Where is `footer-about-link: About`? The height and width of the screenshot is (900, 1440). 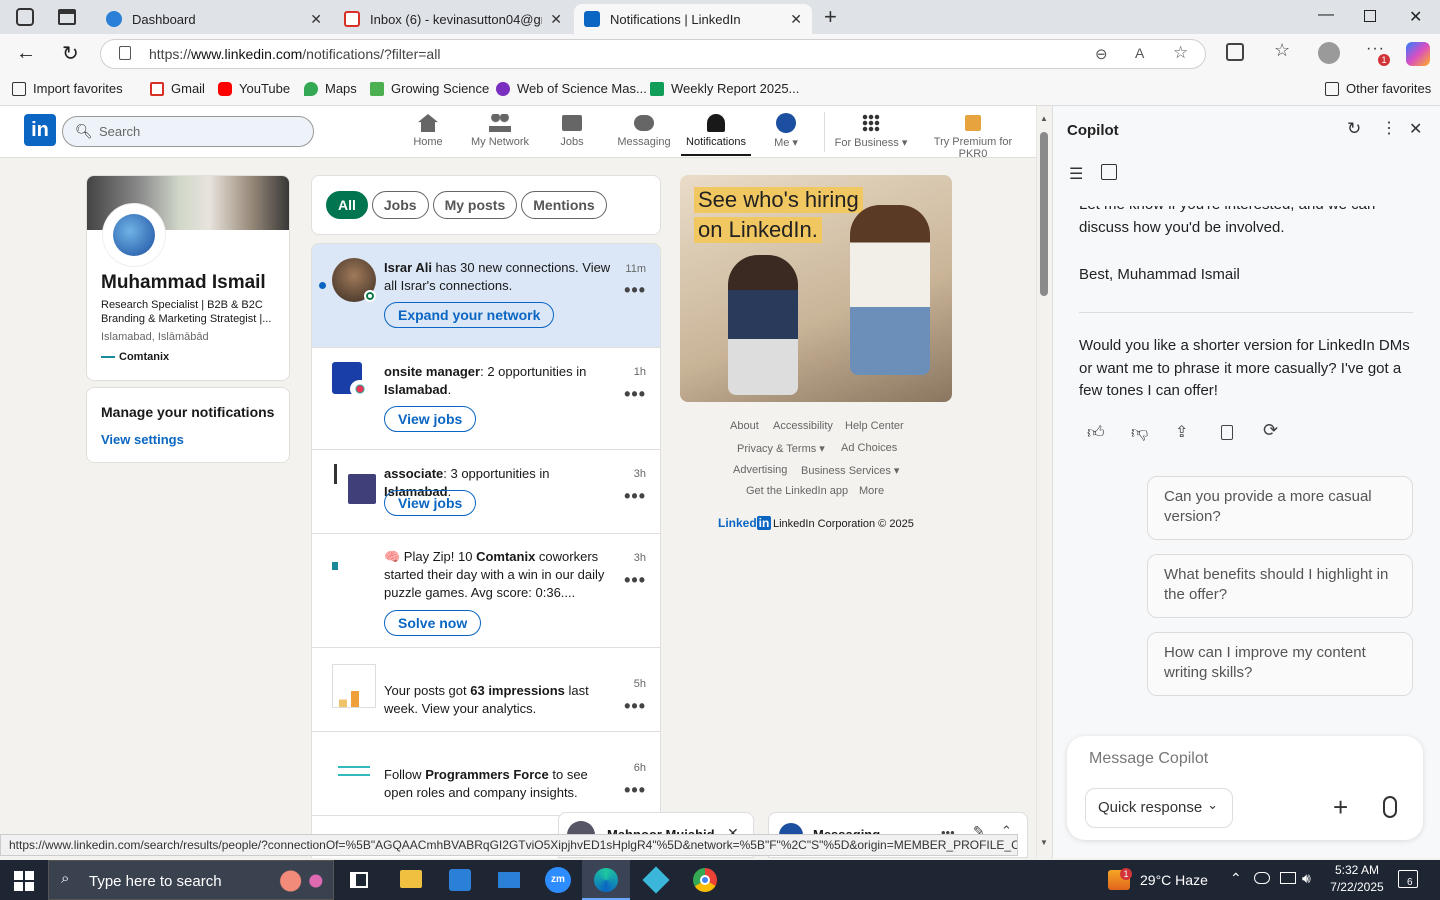
footer-about-link: About is located at coordinates (744, 426).